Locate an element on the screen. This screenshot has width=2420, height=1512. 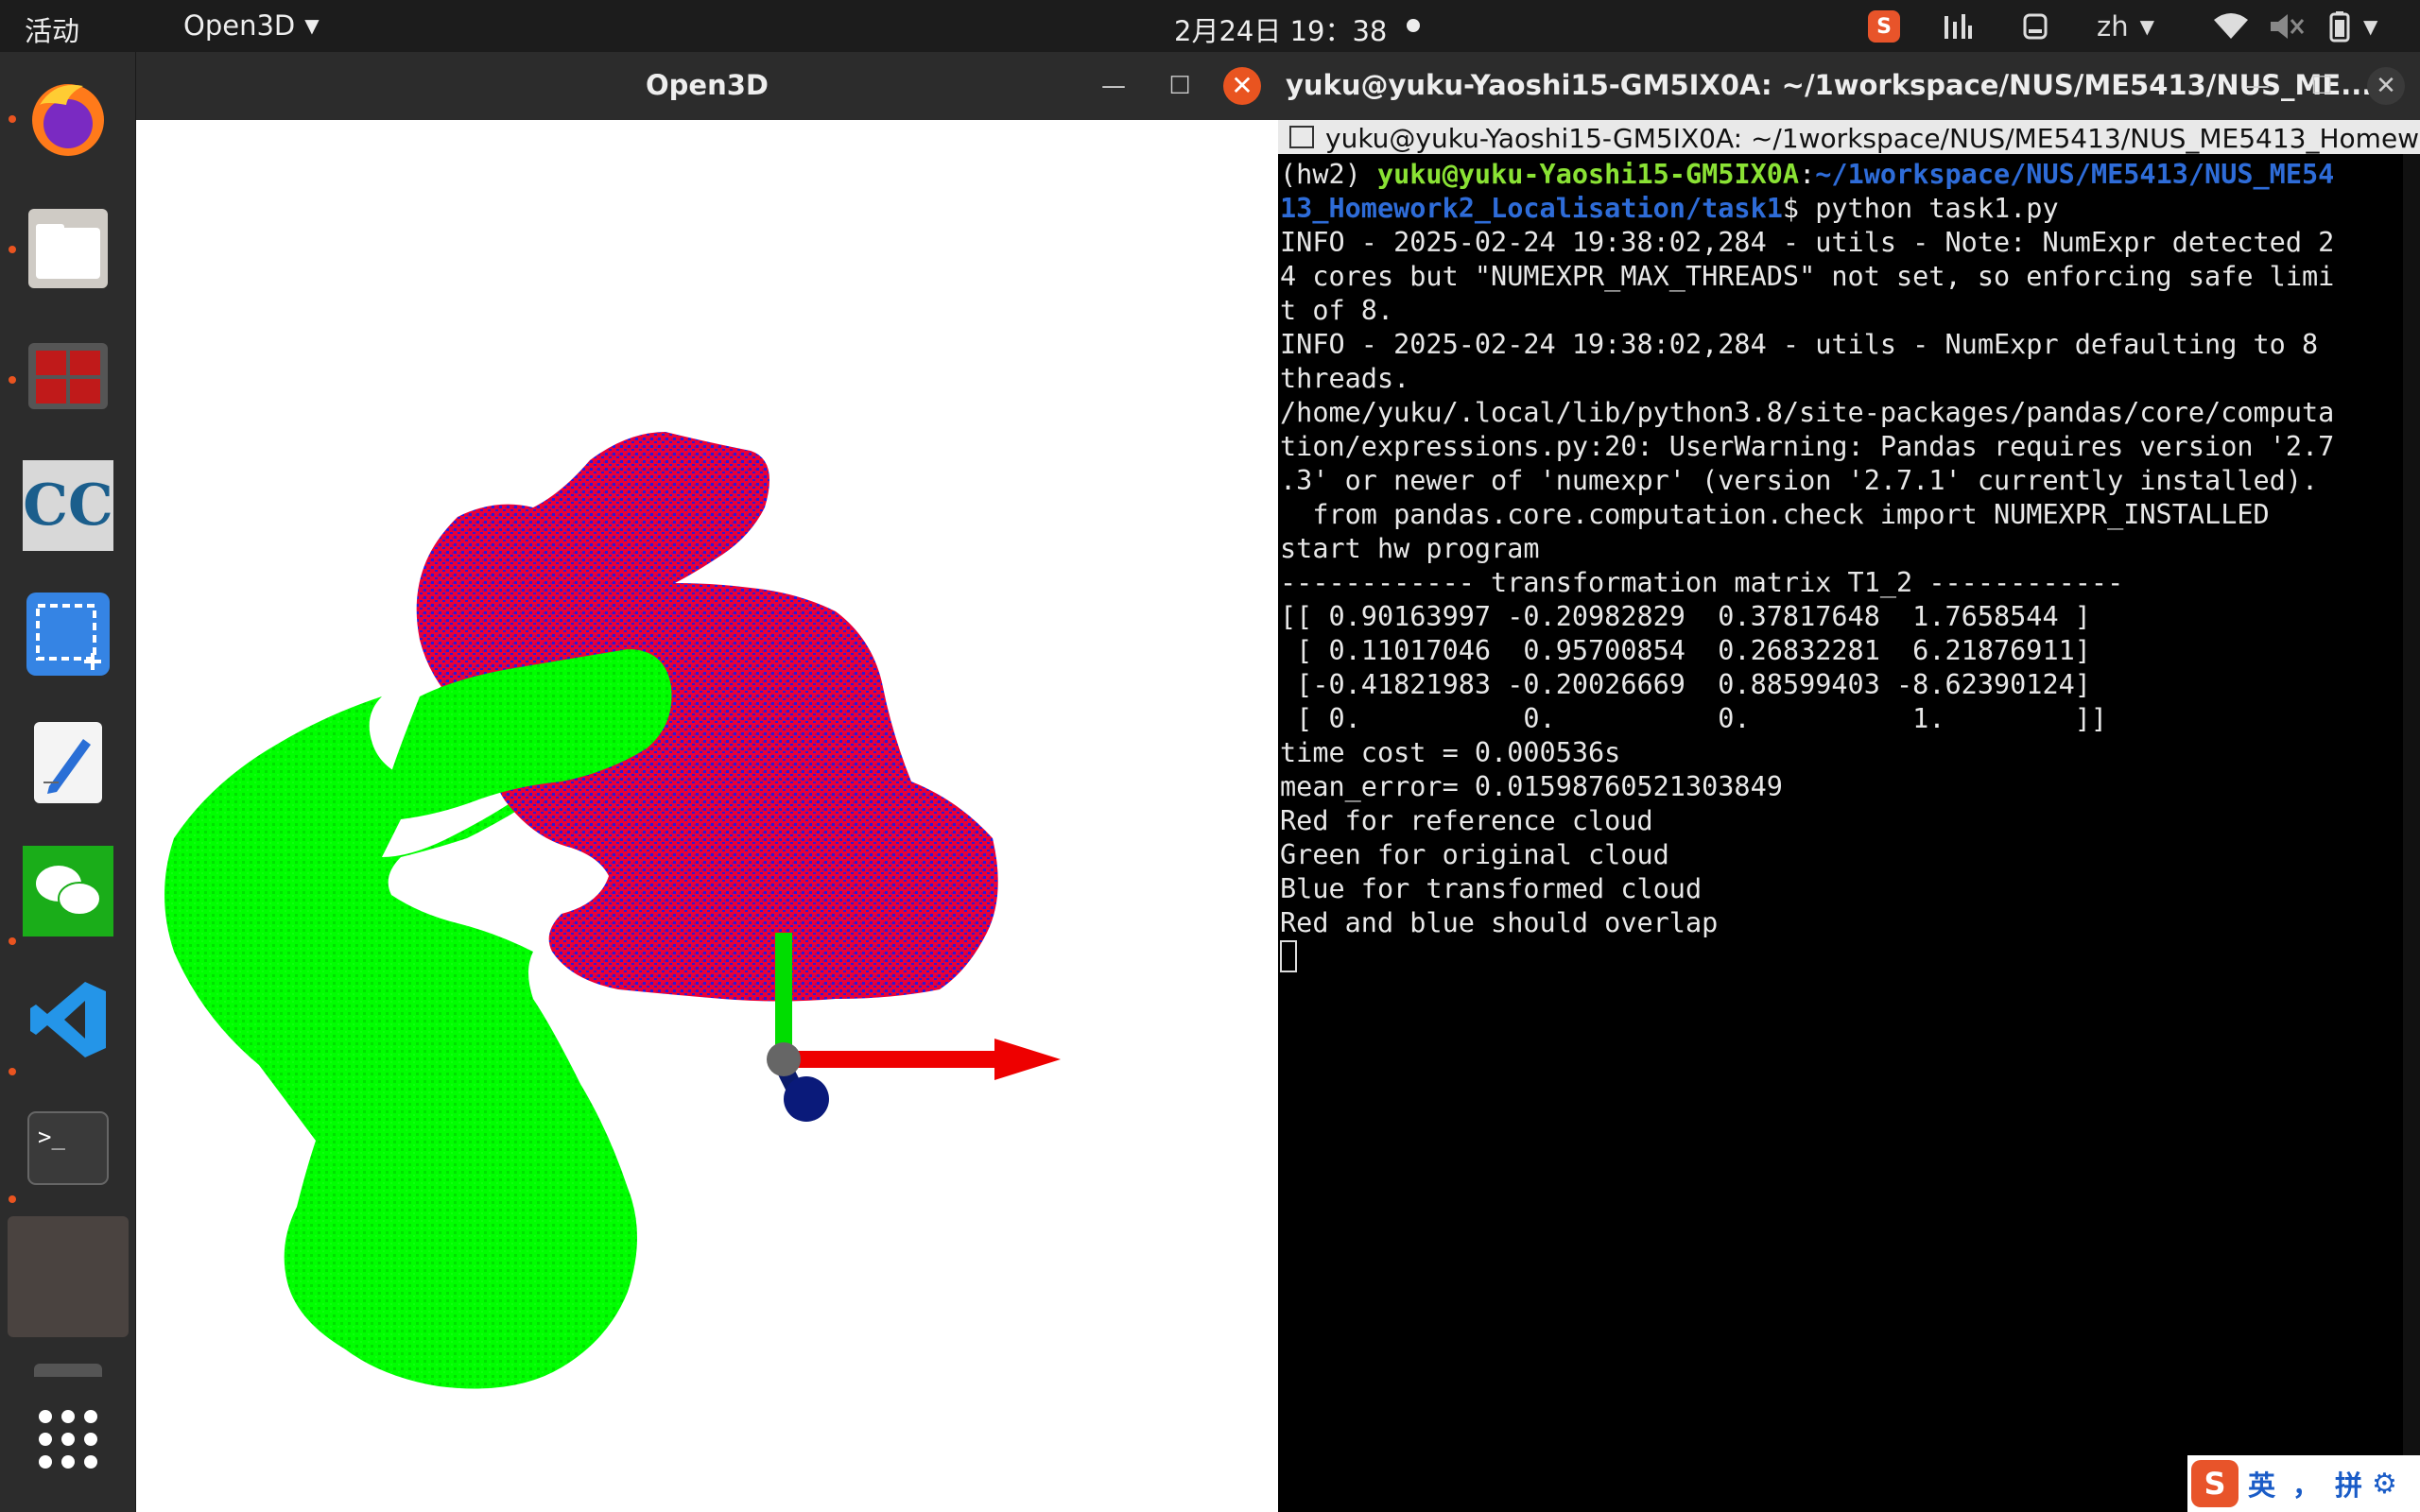
text-editor-icon is located at coordinates (68, 762).